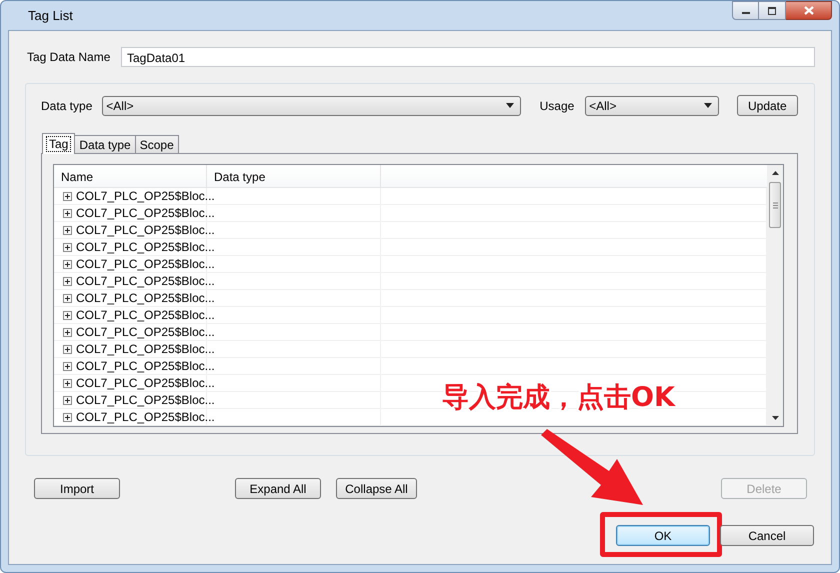 The height and width of the screenshot is (573, 840). I want to click on tab: Tag, so click(59, 143).